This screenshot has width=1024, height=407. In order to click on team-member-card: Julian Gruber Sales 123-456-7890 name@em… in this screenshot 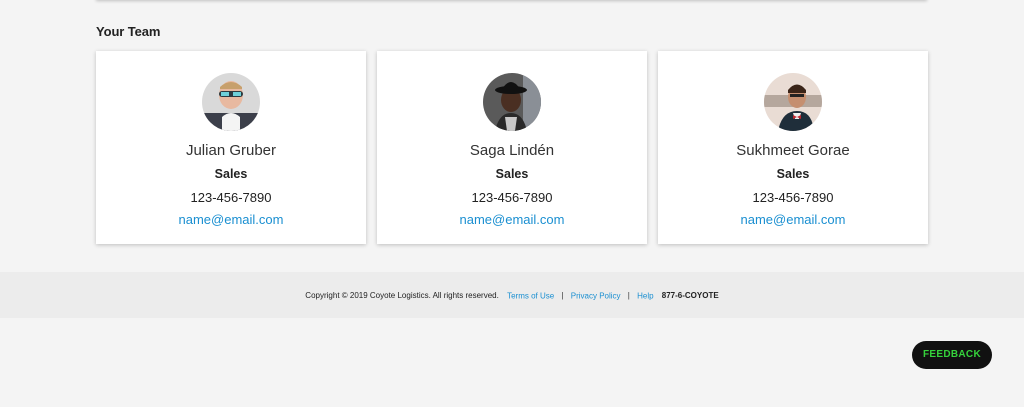, I will do `click(231, 147)`.